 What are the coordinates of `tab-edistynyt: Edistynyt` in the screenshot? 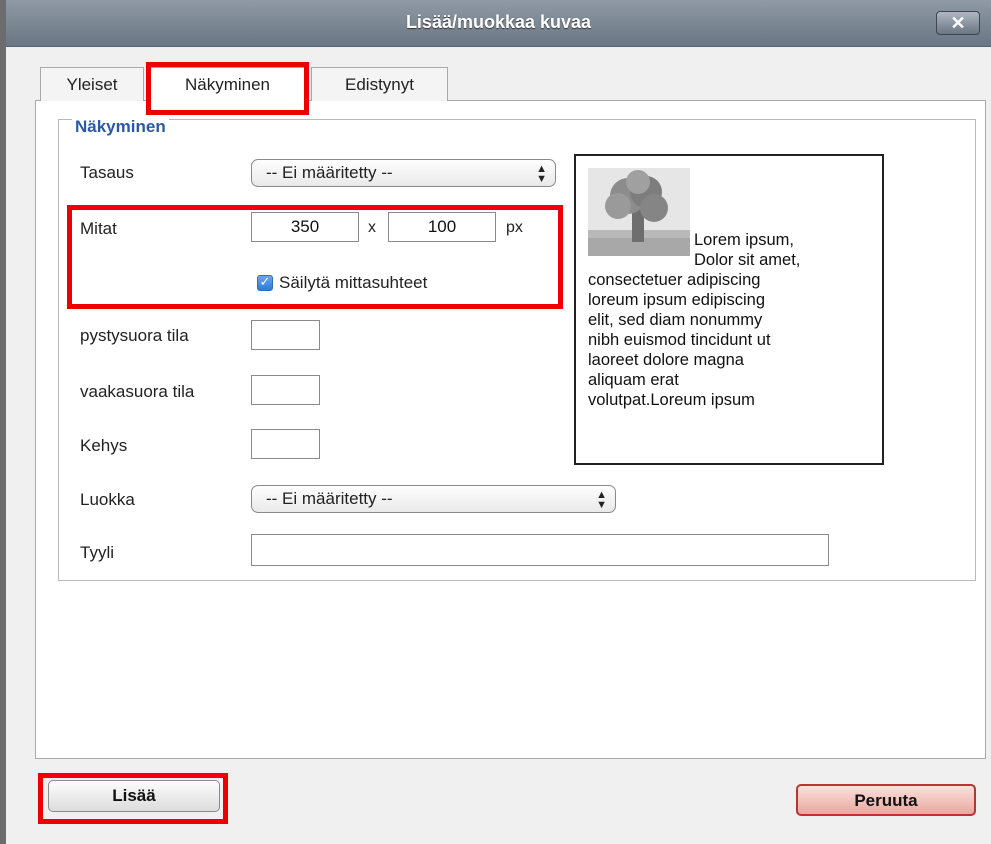 It's located at (379, 84).